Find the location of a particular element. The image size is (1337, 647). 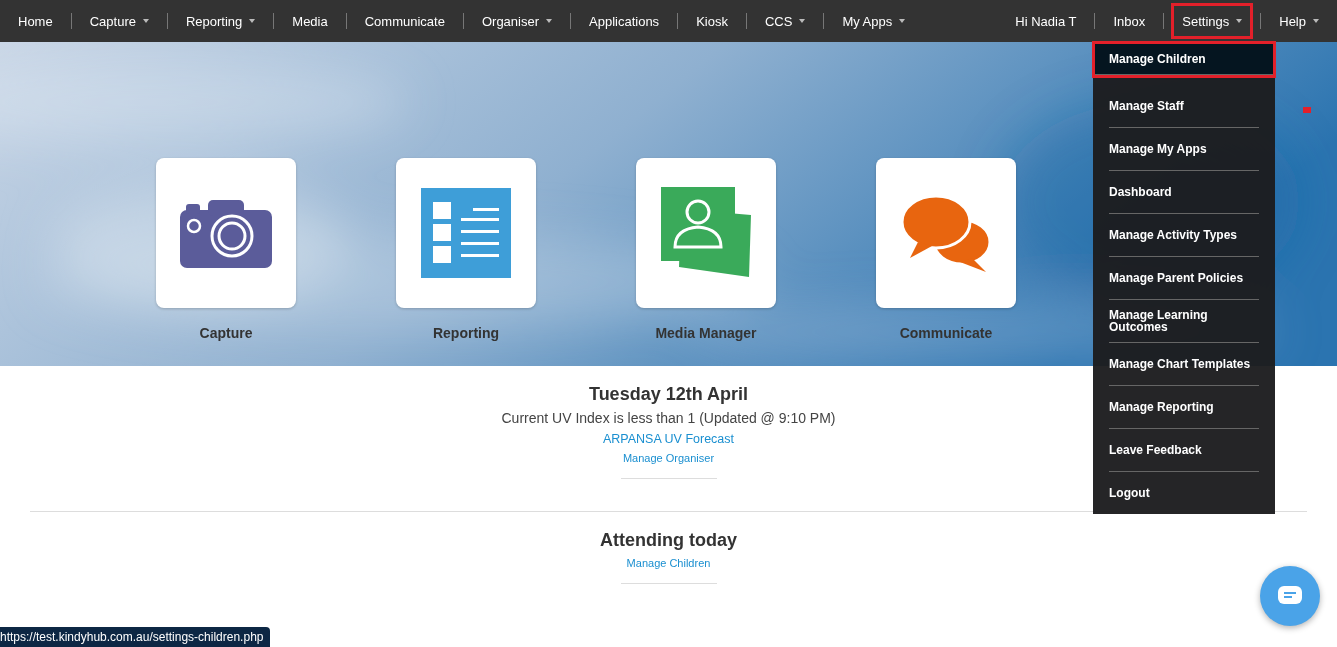

app-label: Media Manager is located at coordinates (706, 333).